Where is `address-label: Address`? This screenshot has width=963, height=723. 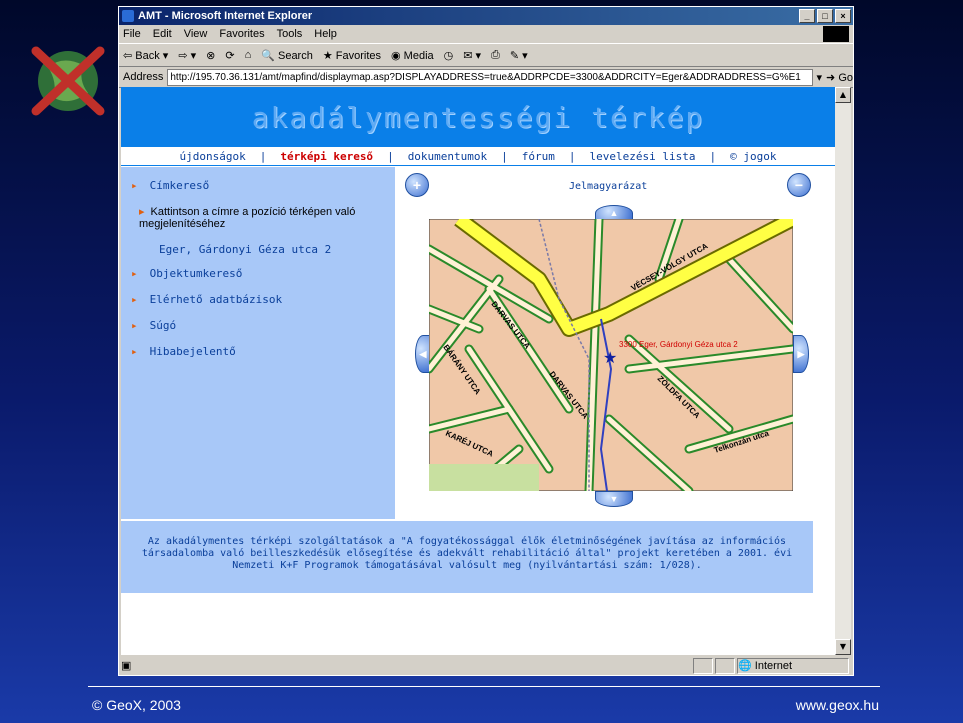 address-label: Address is located at coordinates (143, 77).